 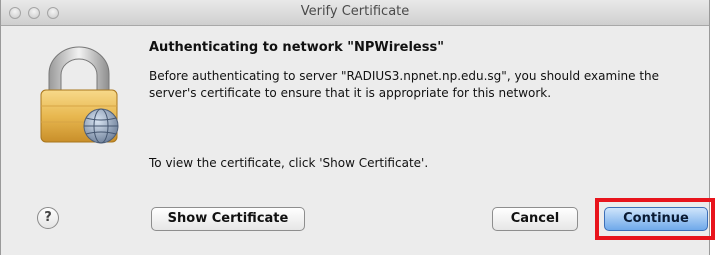 I want to click on show-certificate-button: Show Certificate, so click(x=228, y=219).